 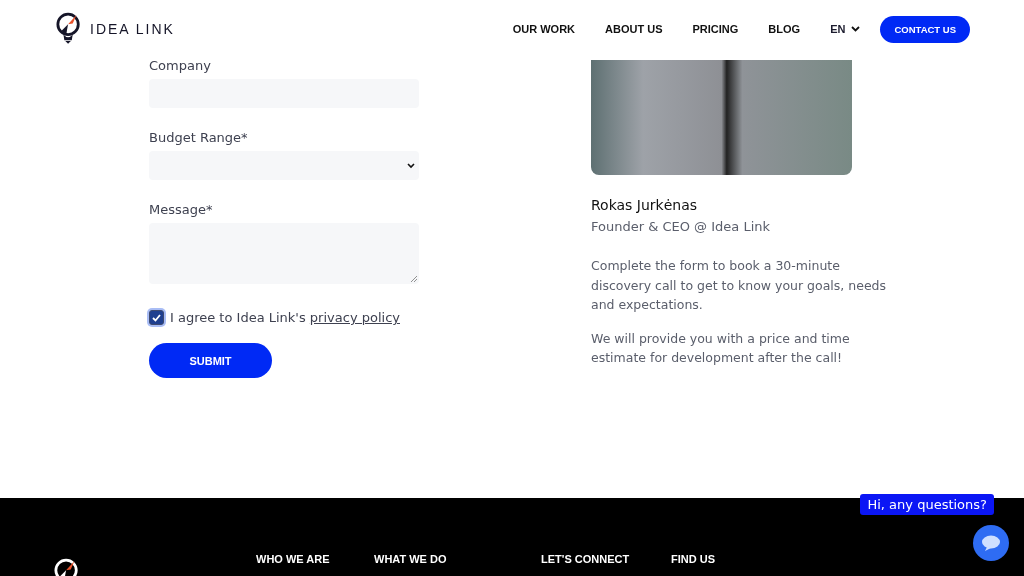 I want to click on checkmark-icon, so click(x=156, y=317).